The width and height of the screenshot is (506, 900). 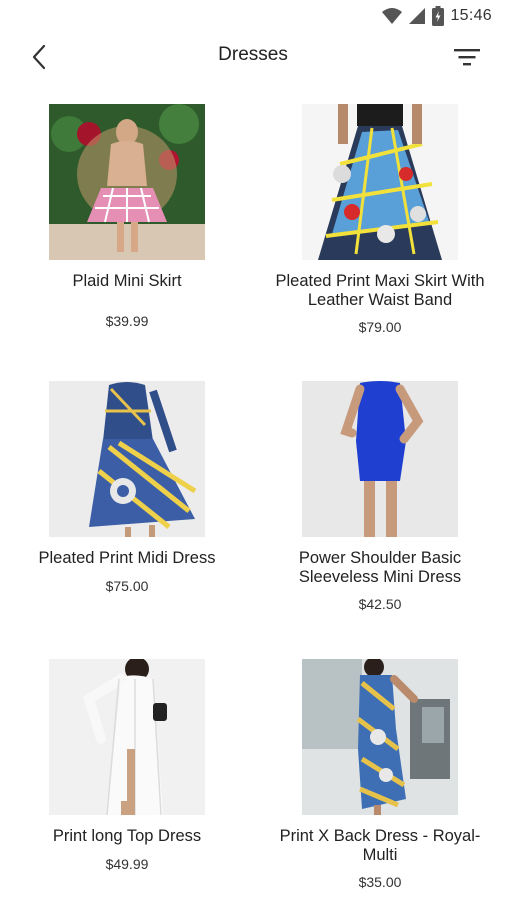 I want to click on app-bar: Dresses, so click(x=253, y=57).